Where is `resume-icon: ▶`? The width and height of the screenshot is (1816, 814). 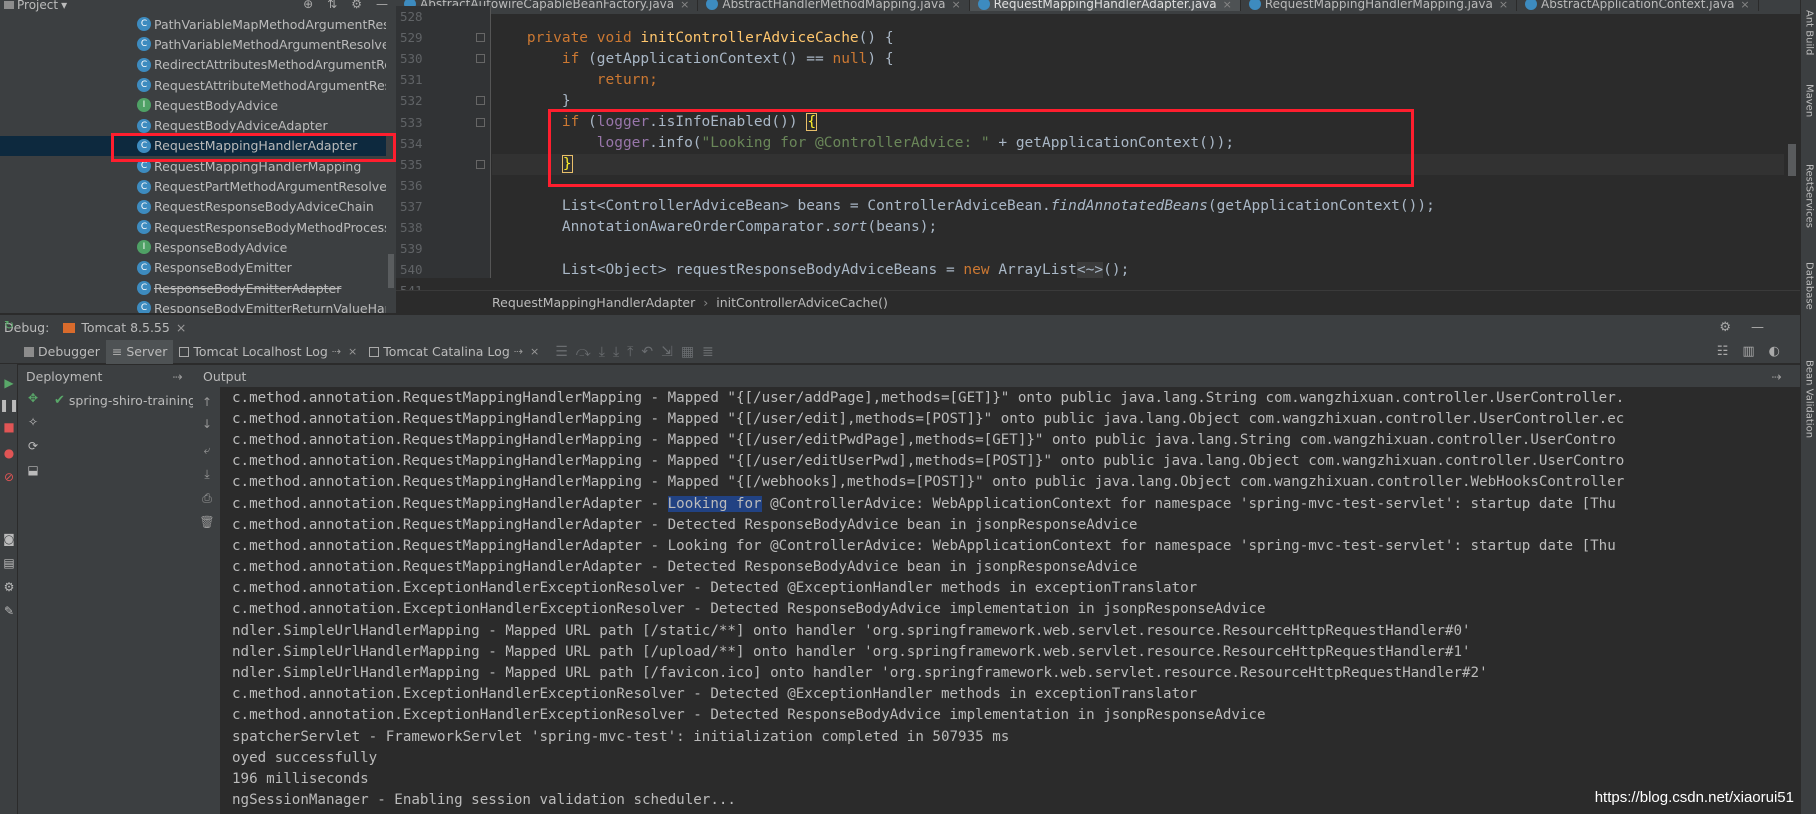 resume-icon: ▶ is located at coordinates (9, 383).